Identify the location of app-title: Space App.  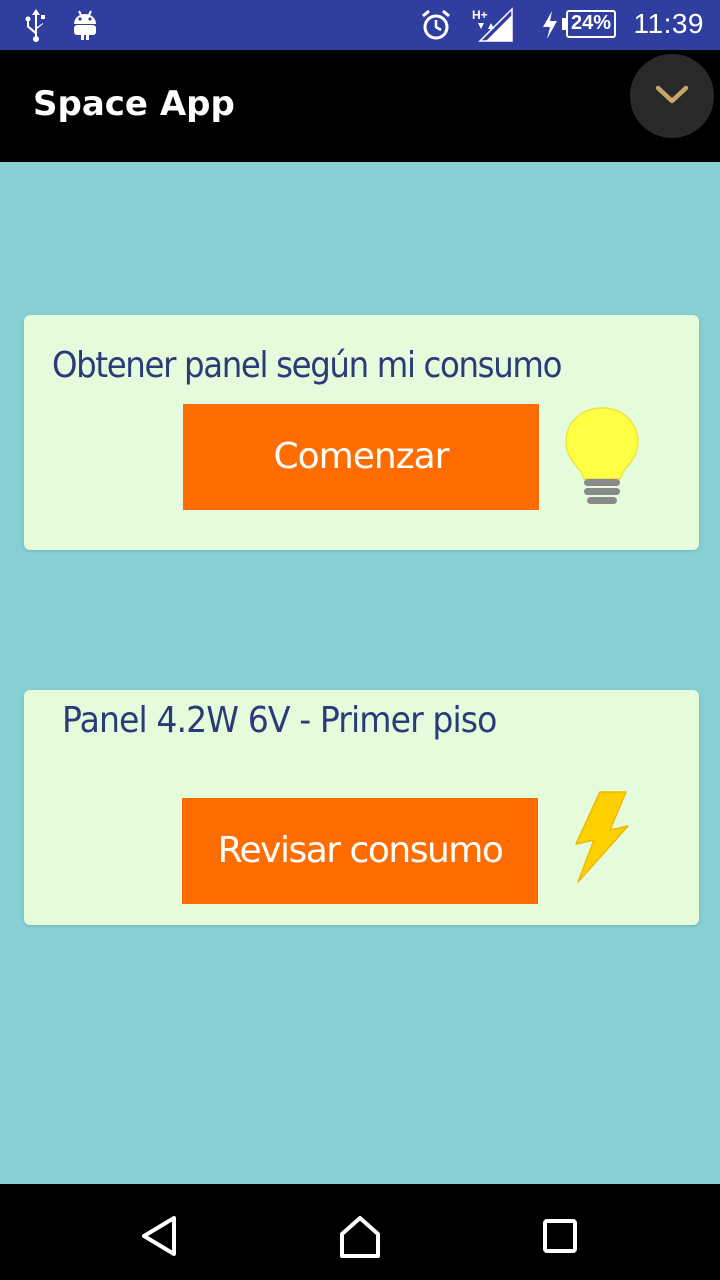
(134, 104).